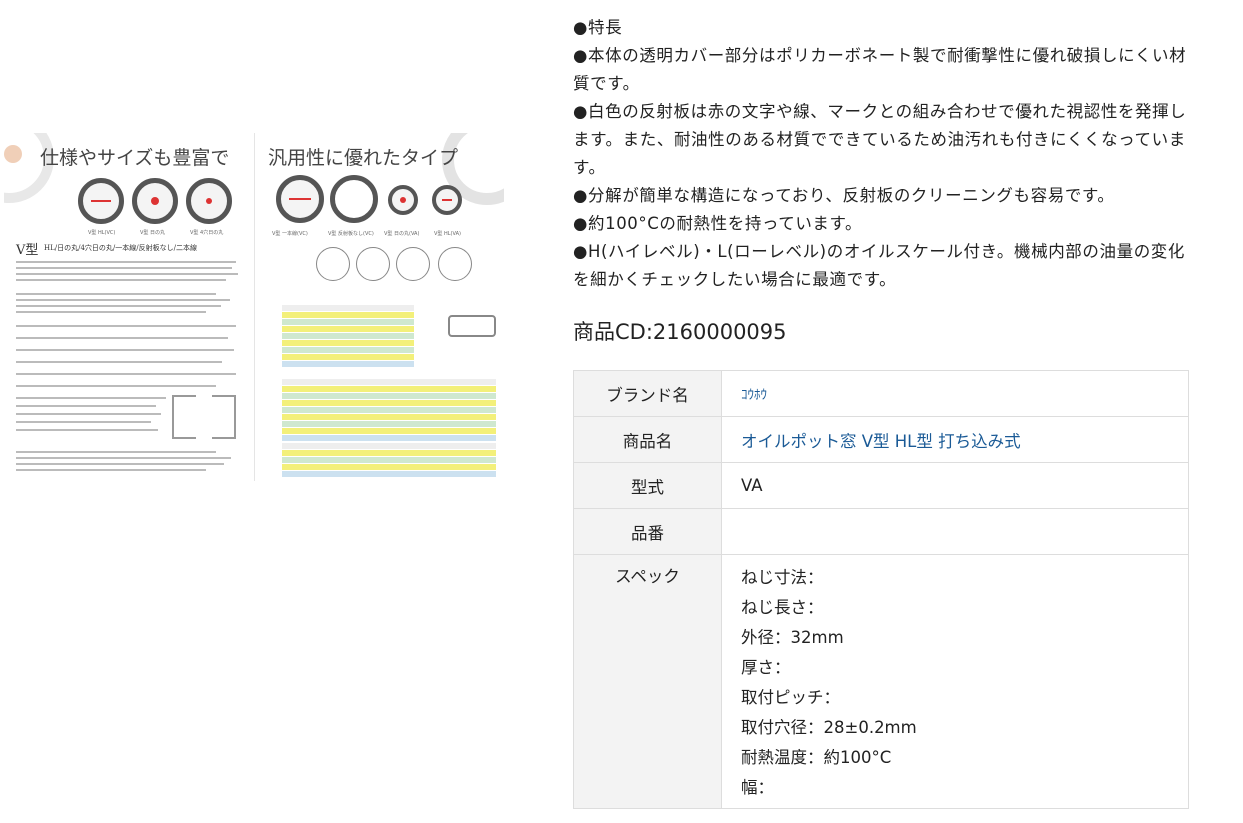 Image resolution: width=1243 pixels, height=823 pixels. Describe the element at coordinates (598, 27) in the screenshot. I see `feature-heading: ●特長` at that location.